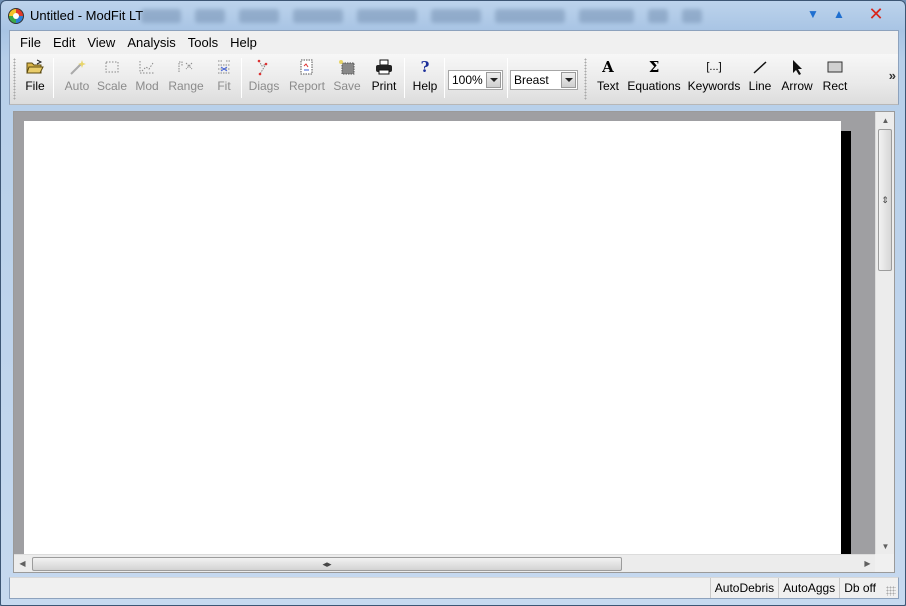 This screenshot has height=606, width=906. I want to click on vertical-scrollbar: ▲ ⇕ ▼, so click(884, 333).